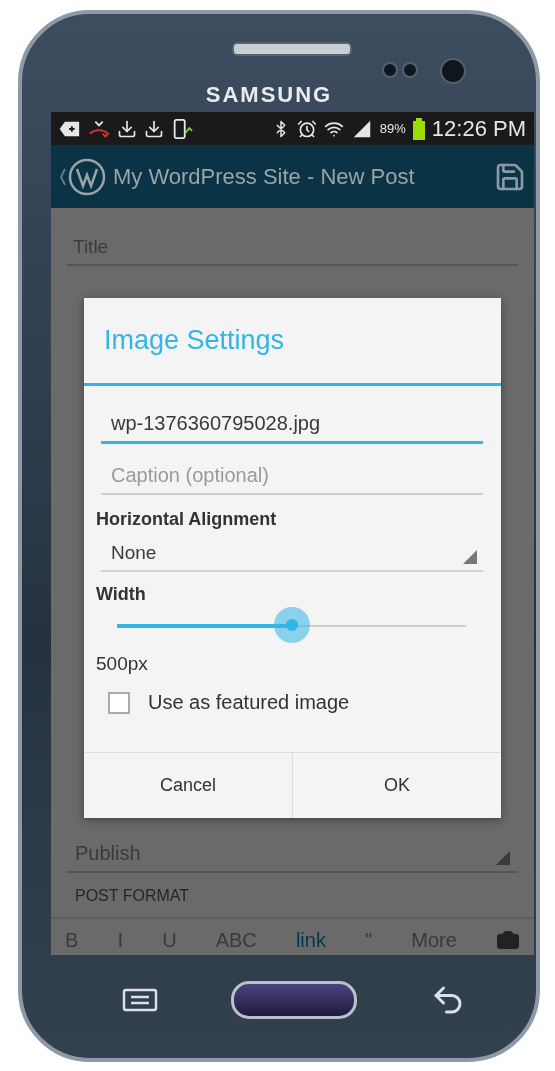 The height and width of the screenshot is (1071, 555). What do you see at coordinates (294, 999) in the screenshot?
I see `home-button` at bounding box center [294, 999].